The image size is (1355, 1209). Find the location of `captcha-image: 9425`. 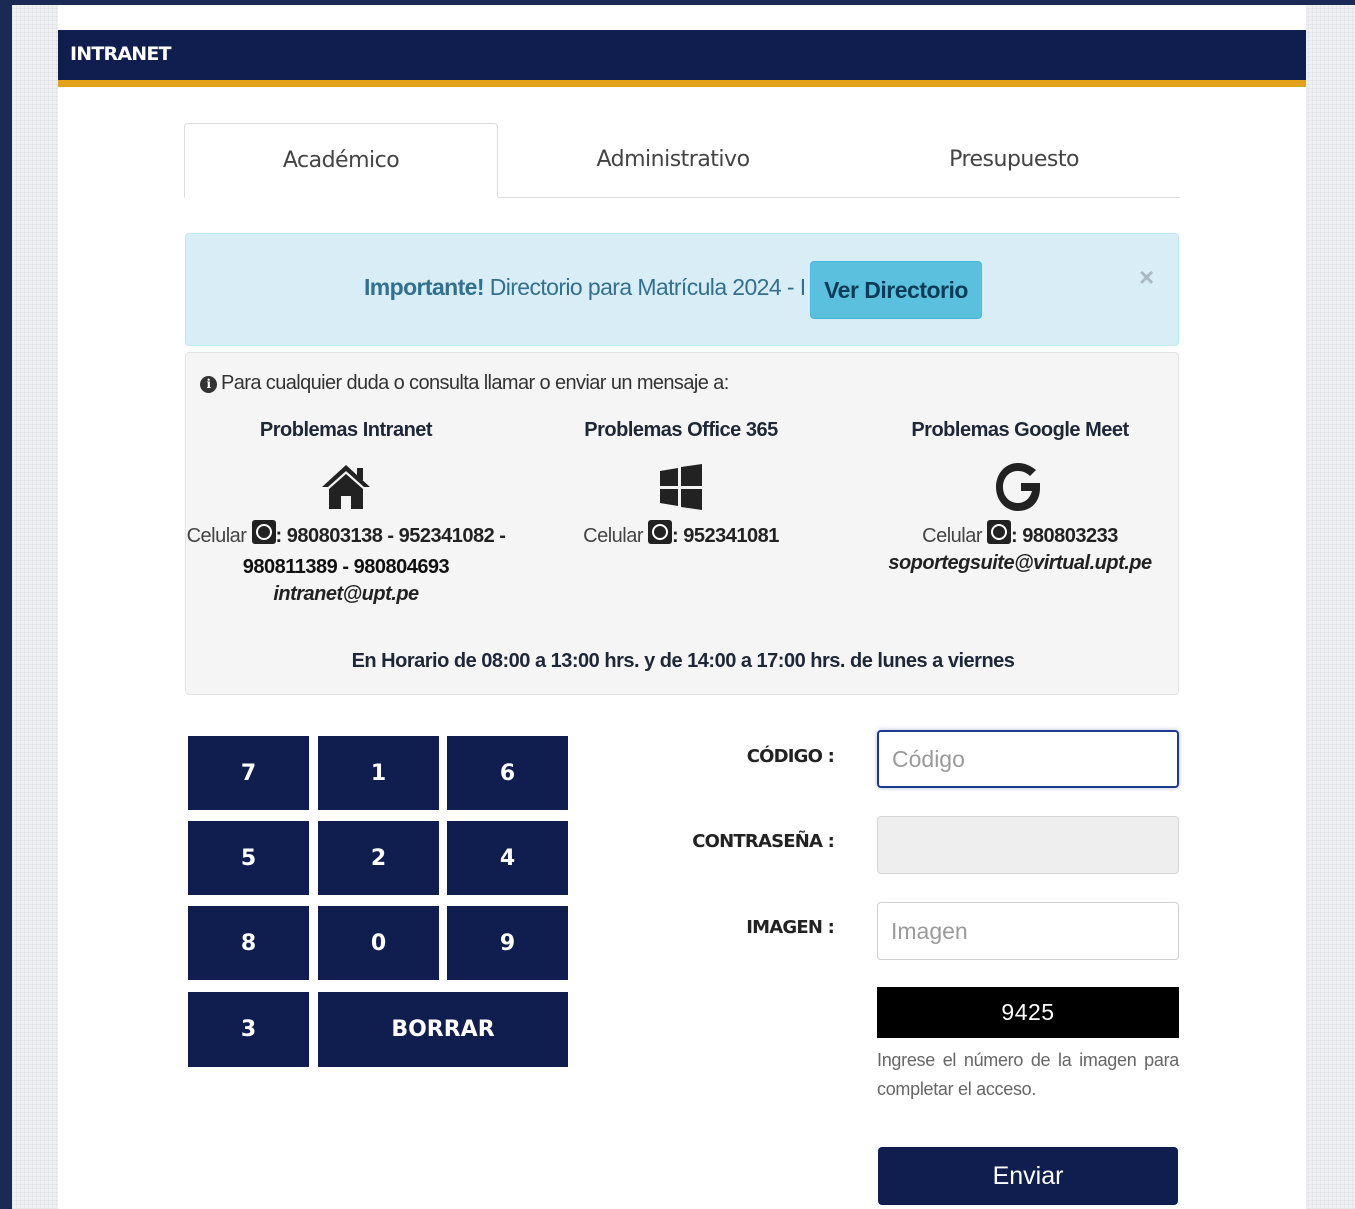

captcha-image: 9425 is located at coordinates (1028, 1012).